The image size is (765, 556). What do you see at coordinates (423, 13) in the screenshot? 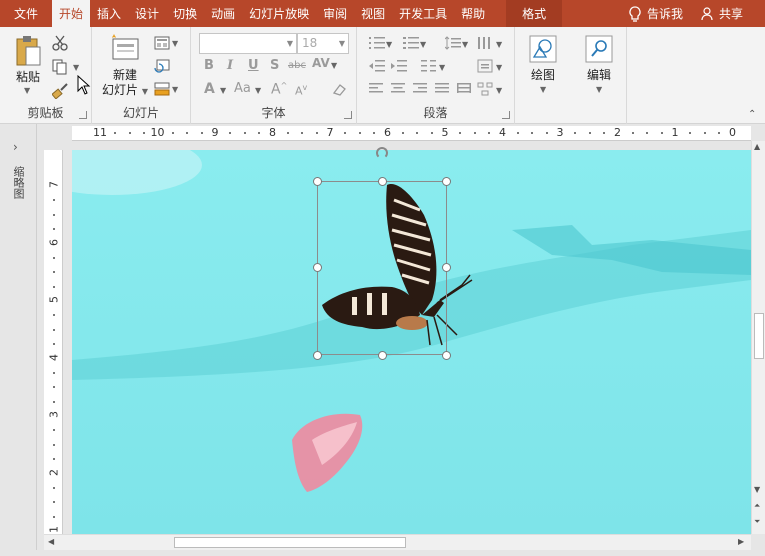
I see `tab-developer: 开发工具` at bounding box center [423, 13].